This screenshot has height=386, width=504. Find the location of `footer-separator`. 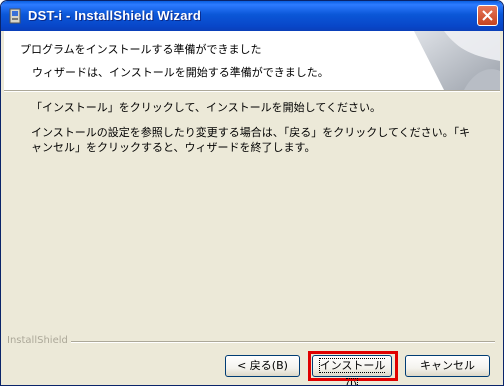

footer-separator is located at coordinates (283, 342).